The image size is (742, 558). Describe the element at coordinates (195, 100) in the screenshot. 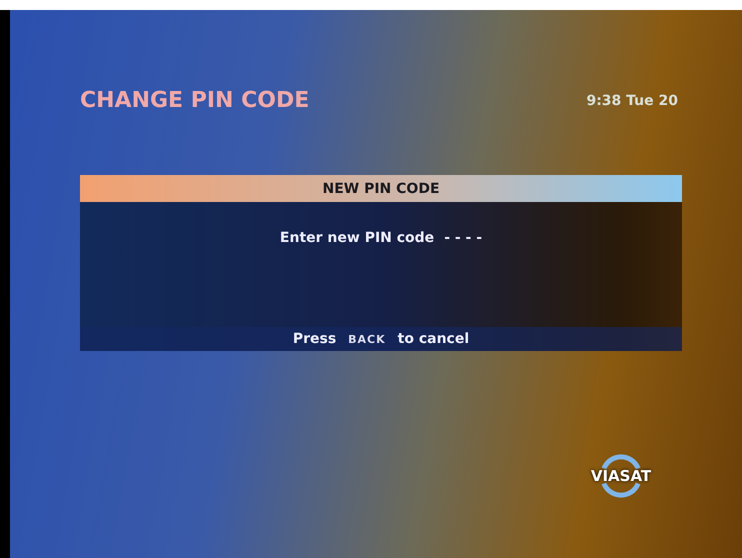

I see `screen-title: CHANGE PIN CODE` at that location.